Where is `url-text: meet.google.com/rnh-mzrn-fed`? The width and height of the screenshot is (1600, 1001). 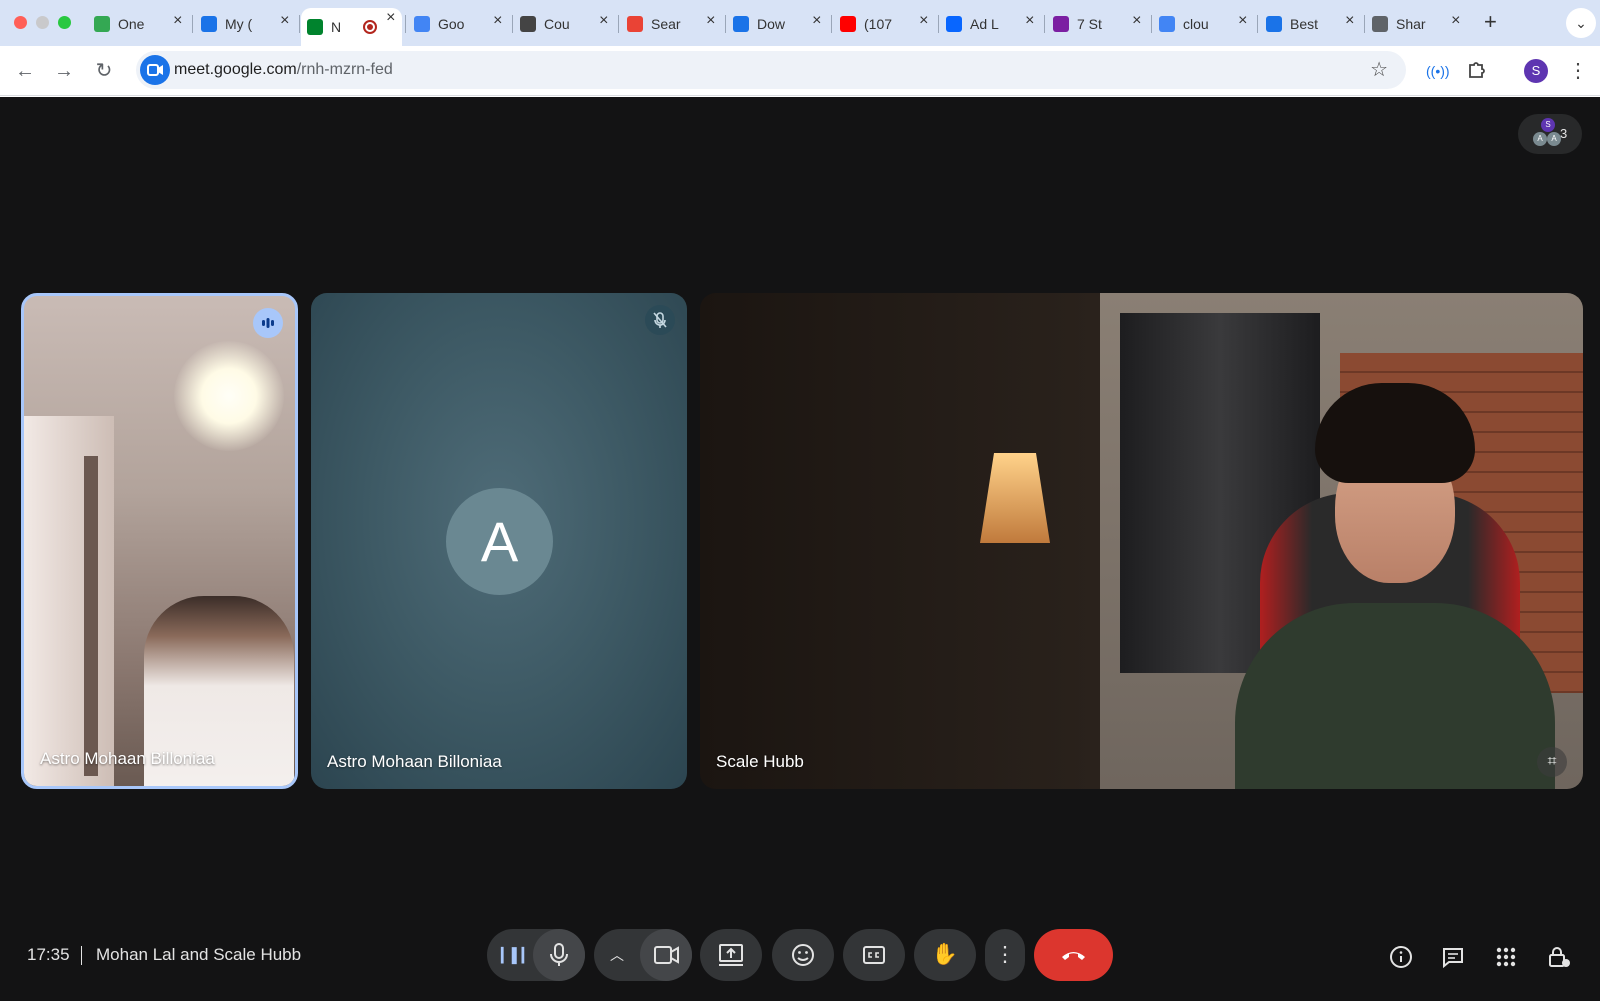 url-text: meet.google.com/rnh-mzrn-fed is located at coordinates (283, 70).